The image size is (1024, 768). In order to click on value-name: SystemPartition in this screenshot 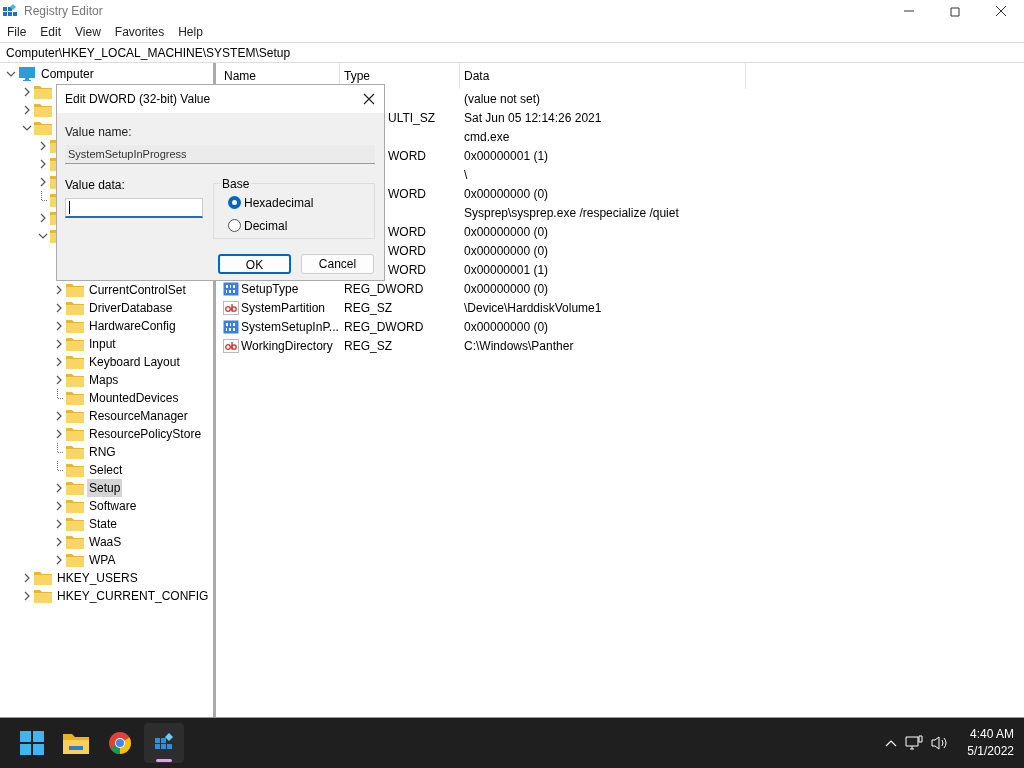, I will do `click(283, 307)`.